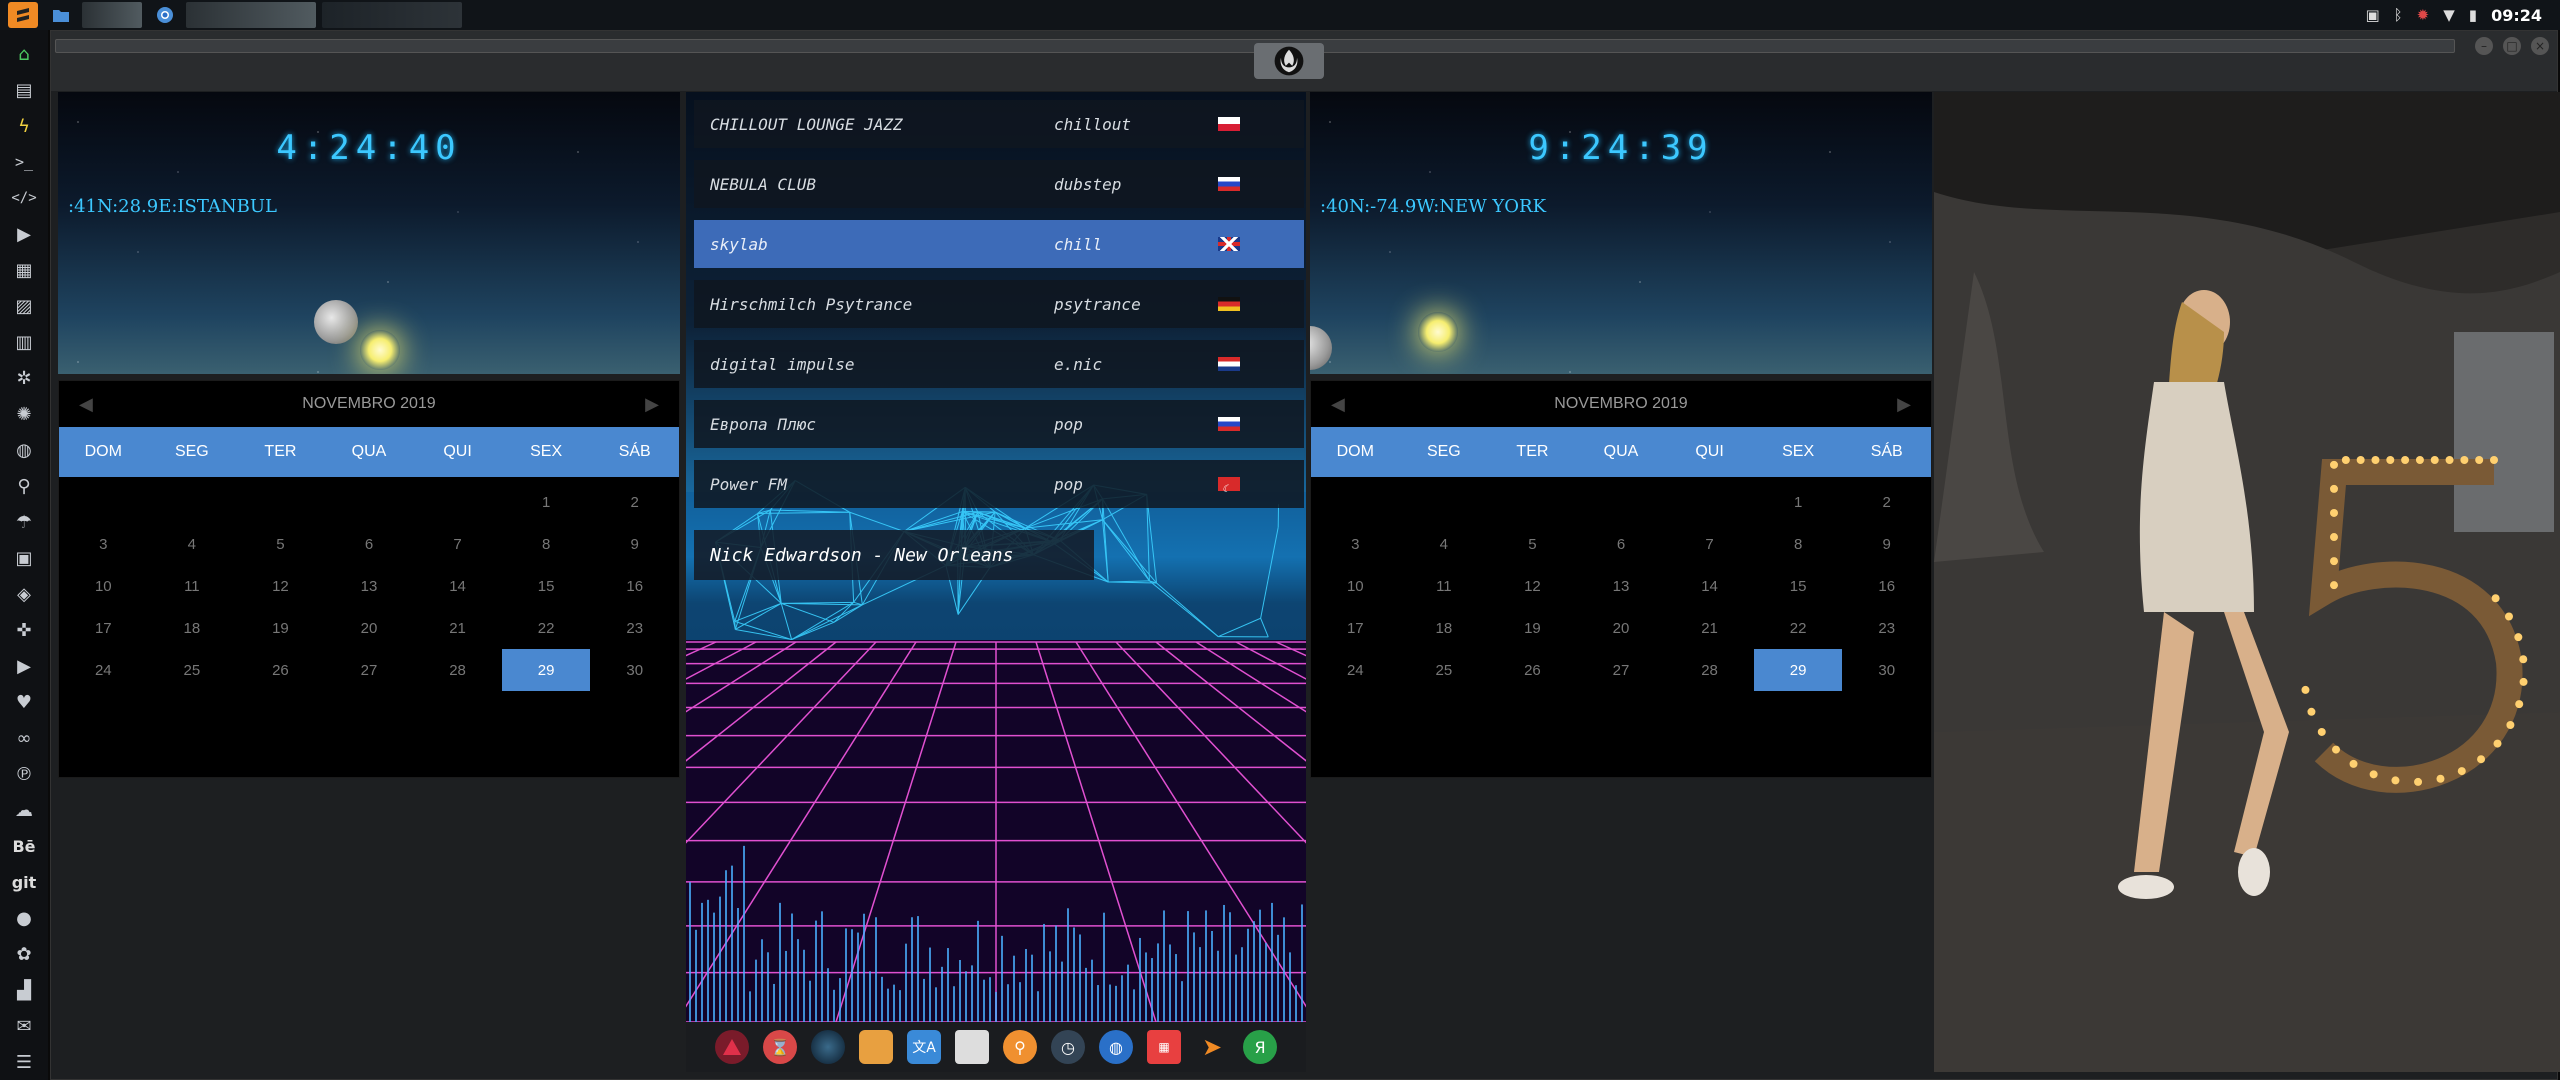 This screenshot has height=1080, width=2560. Describe the element at coordinates (24, 90) in the screenshot. I see `document-icon: ▤` at that location.